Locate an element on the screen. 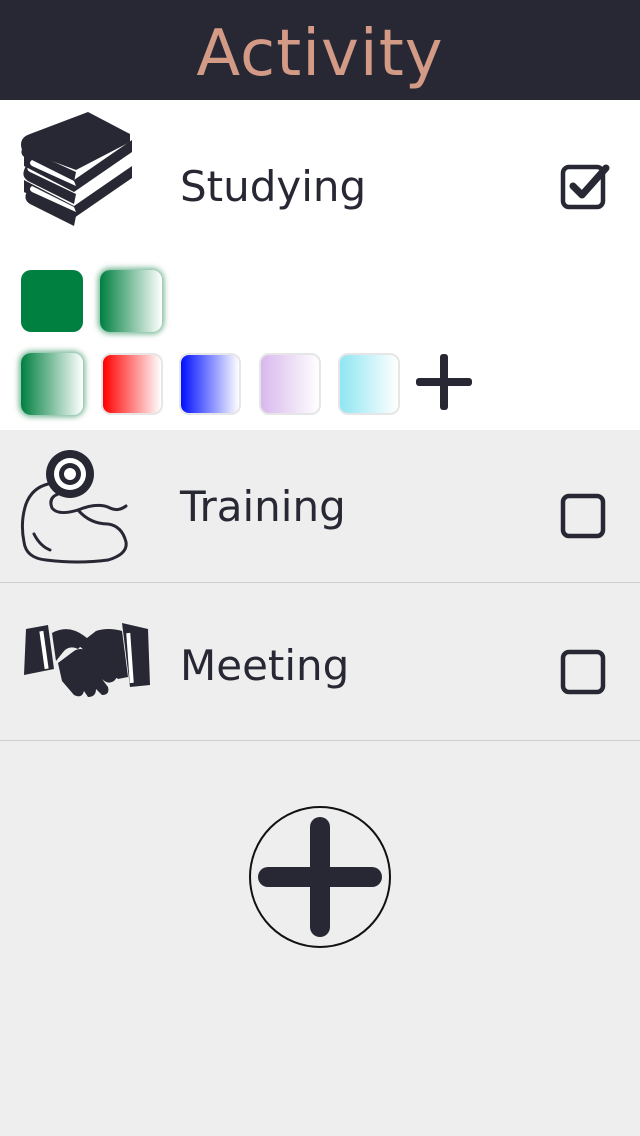 The image size is (640, 1136). training-checkbox is located at coordinates (583, 515).